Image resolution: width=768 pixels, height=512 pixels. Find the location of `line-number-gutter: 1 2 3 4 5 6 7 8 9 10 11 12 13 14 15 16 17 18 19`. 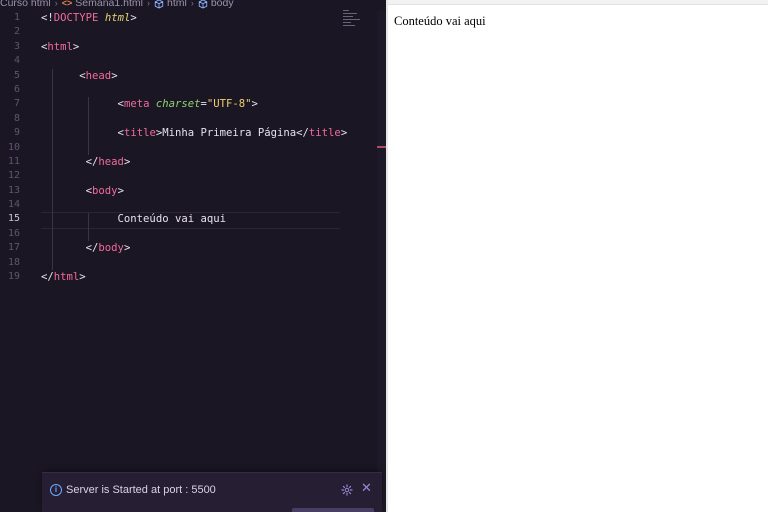

line-number-gutter: 1 2 3 4 5 6 7 8 9 10 11 12 13 14 15 16 17 18 19 is located at coordinates (17, 147).